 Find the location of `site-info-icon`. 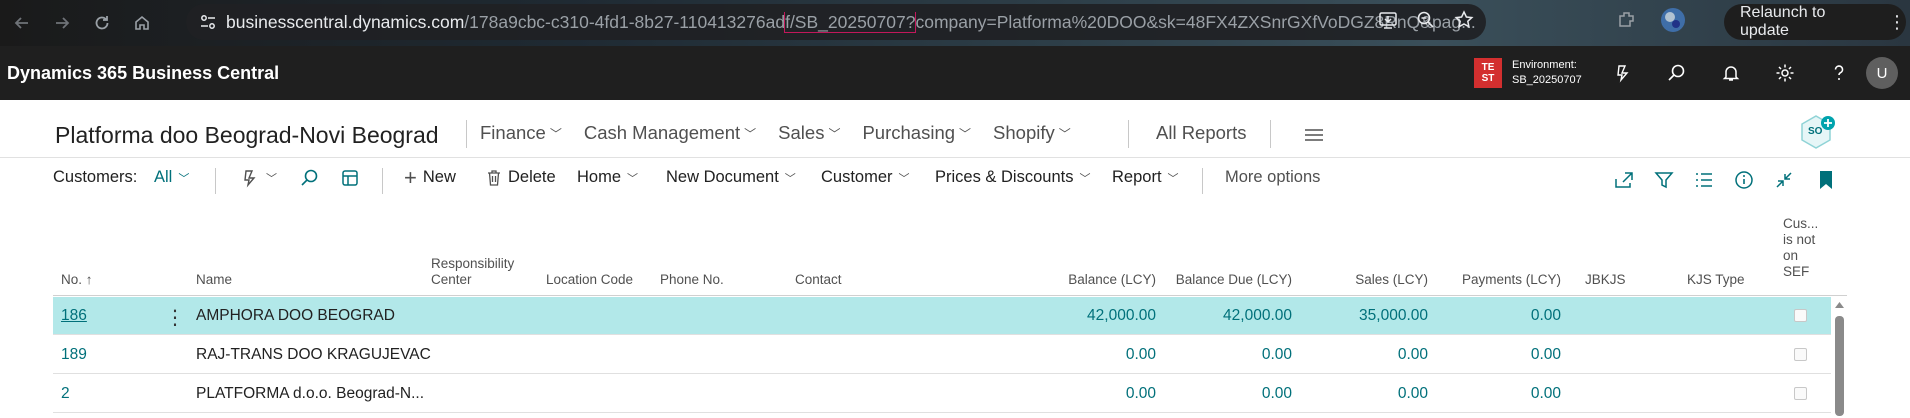

site-info-icon is located at coordinates (208, 22).